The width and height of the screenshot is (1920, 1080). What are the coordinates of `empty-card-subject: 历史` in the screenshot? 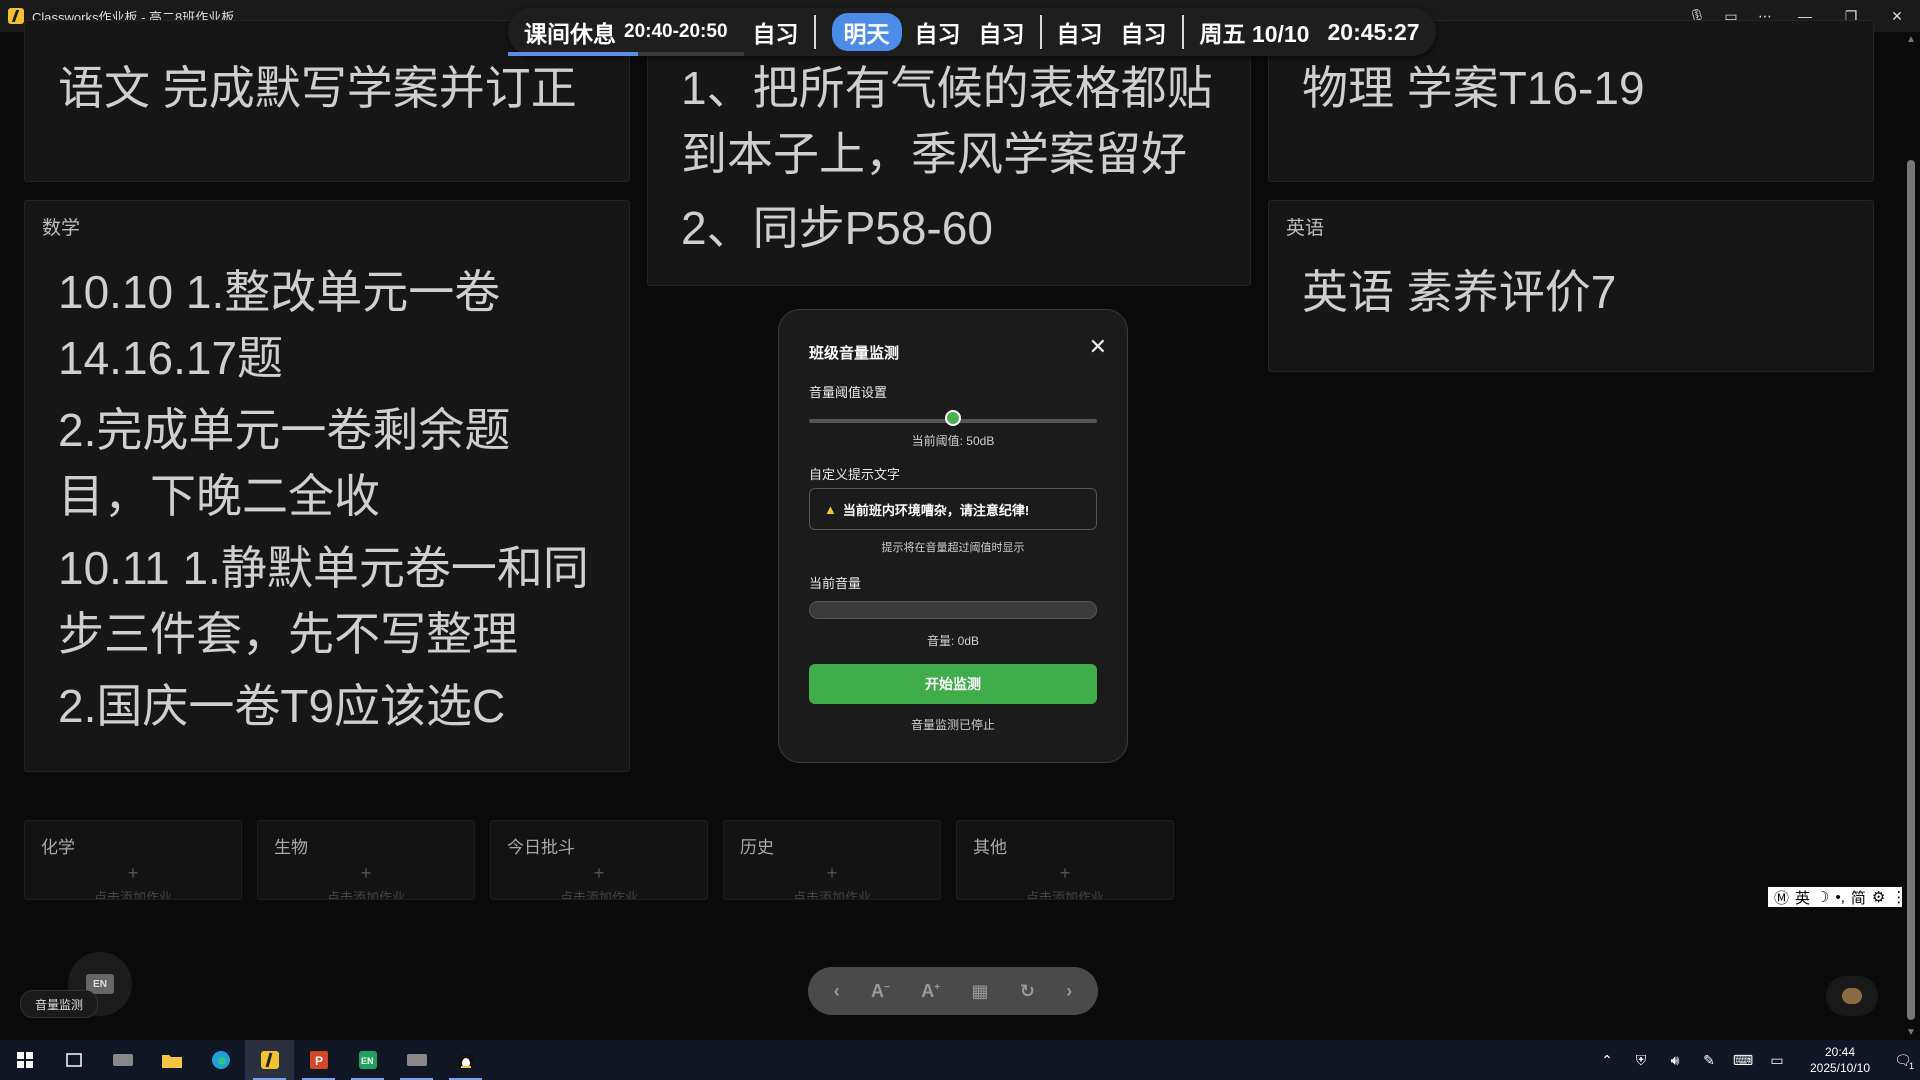 It's located at (757, 847).